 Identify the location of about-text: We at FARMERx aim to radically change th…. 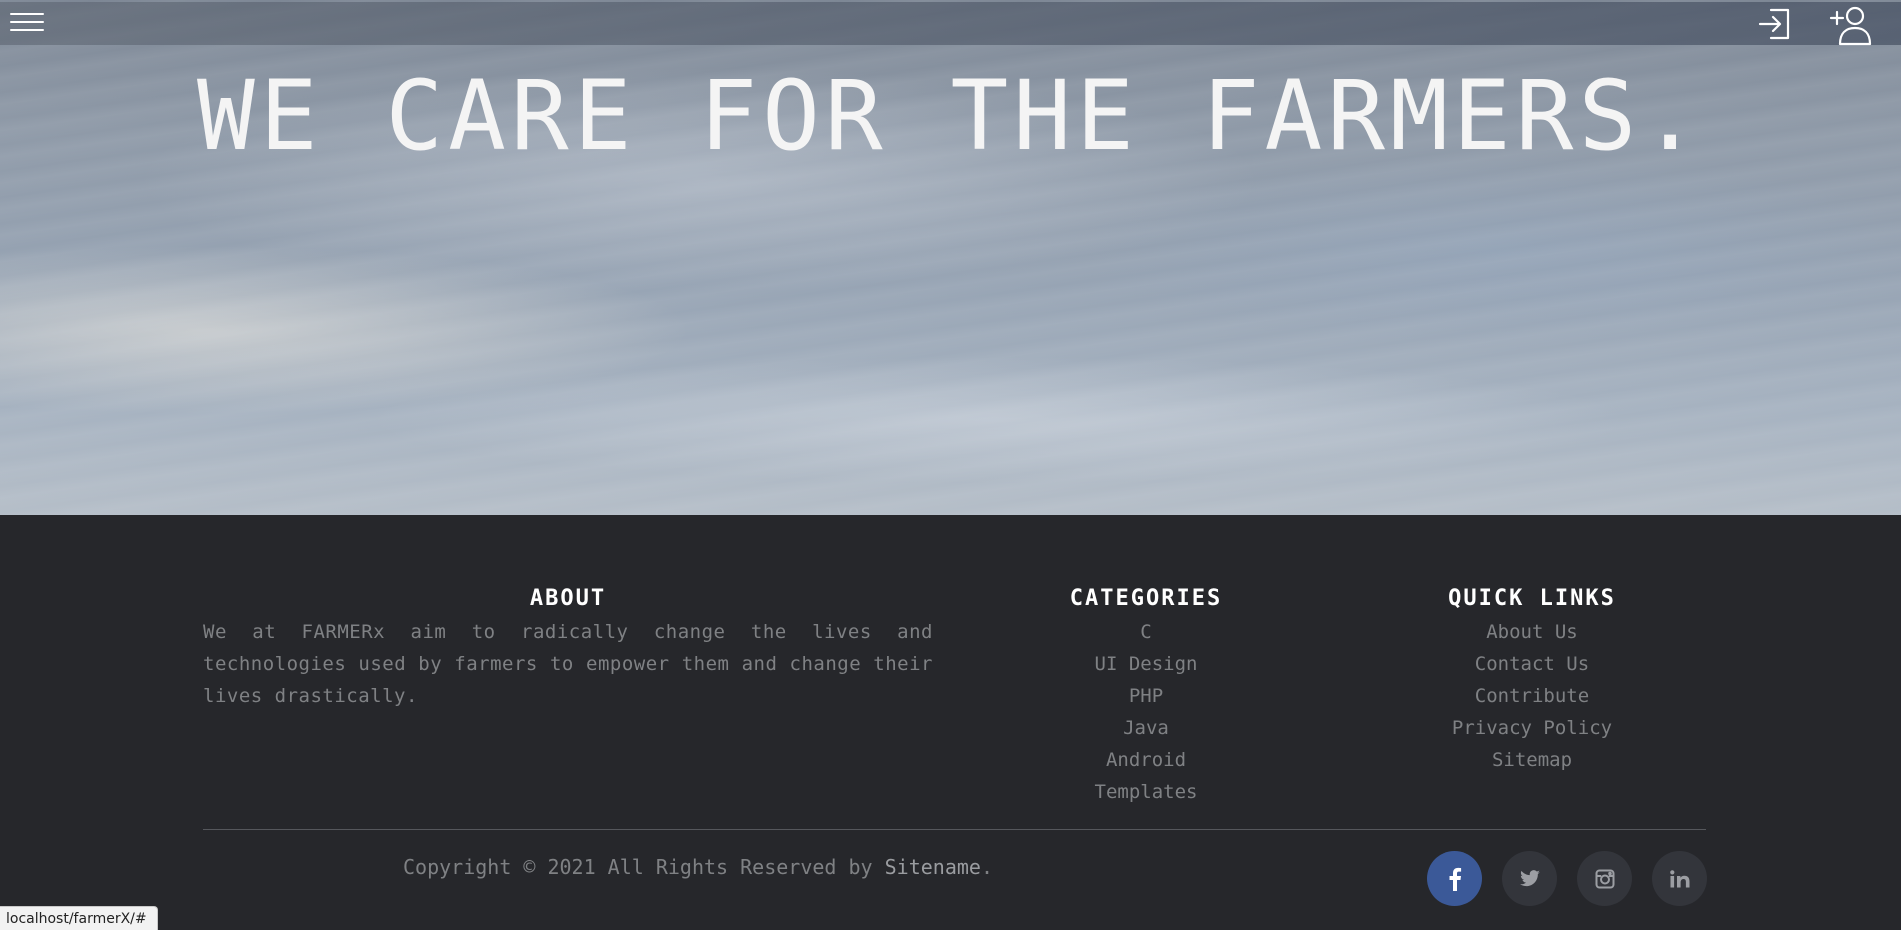
(568, 664).